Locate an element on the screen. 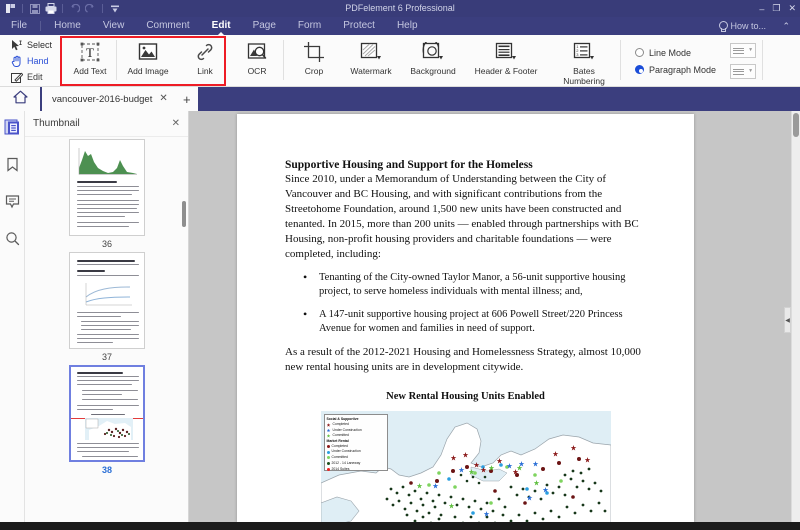 The width and height of the screenshot is (800, 530). line-mode-option: Line Mode is located at coordinates (675, 53).